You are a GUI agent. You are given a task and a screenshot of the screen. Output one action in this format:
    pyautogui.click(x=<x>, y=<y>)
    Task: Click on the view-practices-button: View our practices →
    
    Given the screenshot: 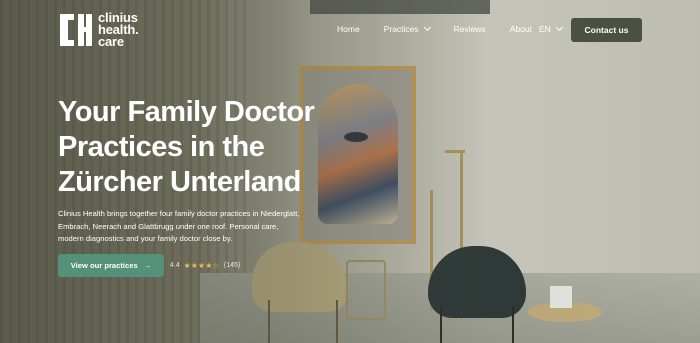 What is the action you would take?
    pyautogui.click(x=111, y=265)
    